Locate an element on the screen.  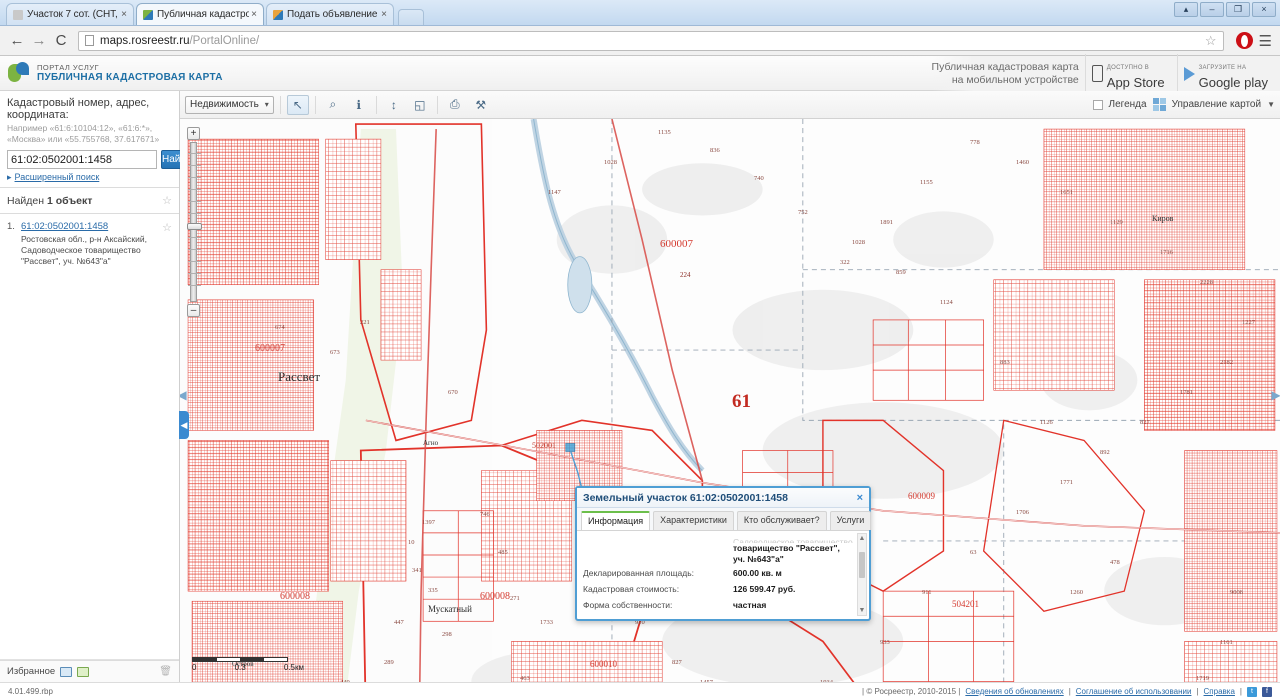
identify-tool-icon: ⌕ is located at coordinates (333, 105).